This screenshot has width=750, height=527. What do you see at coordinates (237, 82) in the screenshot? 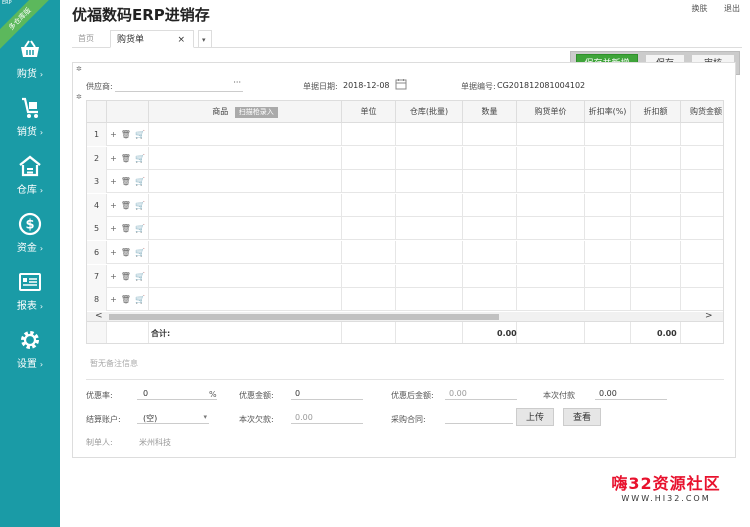
I see `supplier-picker-icon: ···` at bounding box center [237, 82].